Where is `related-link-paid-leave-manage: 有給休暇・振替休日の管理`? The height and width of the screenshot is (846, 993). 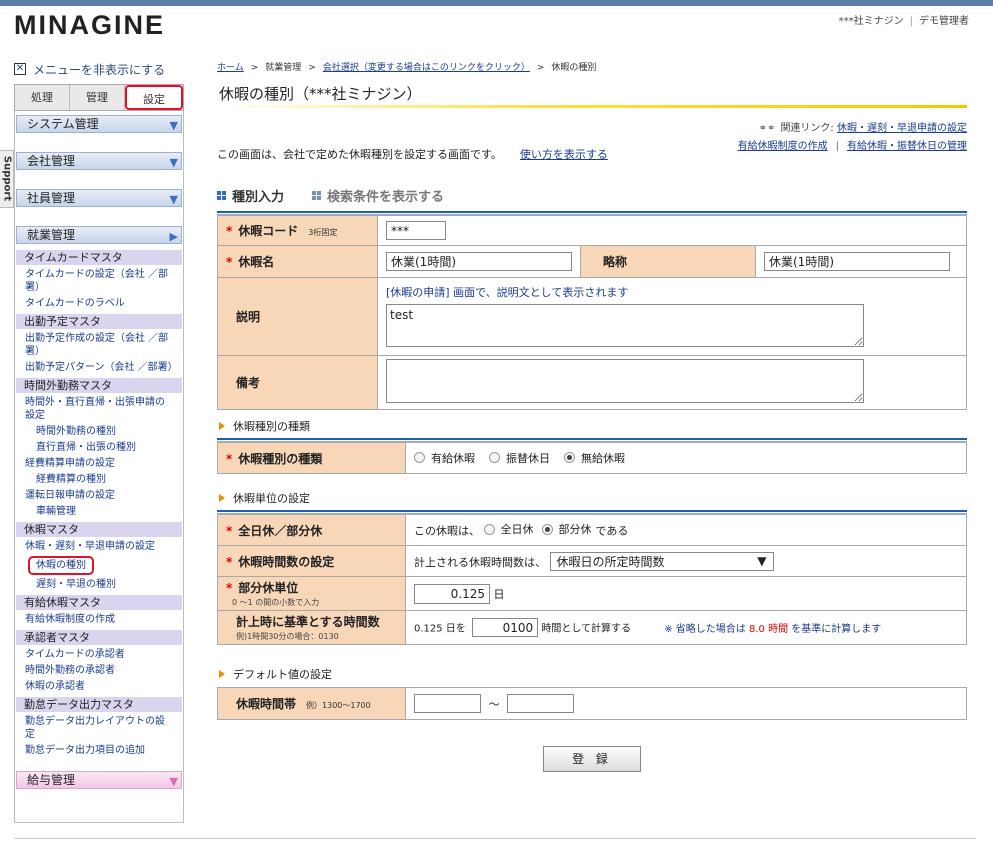 related-link-paid-leave-manage: 有給休暇・振替休日の管理 is located at coordinates (907, 146).